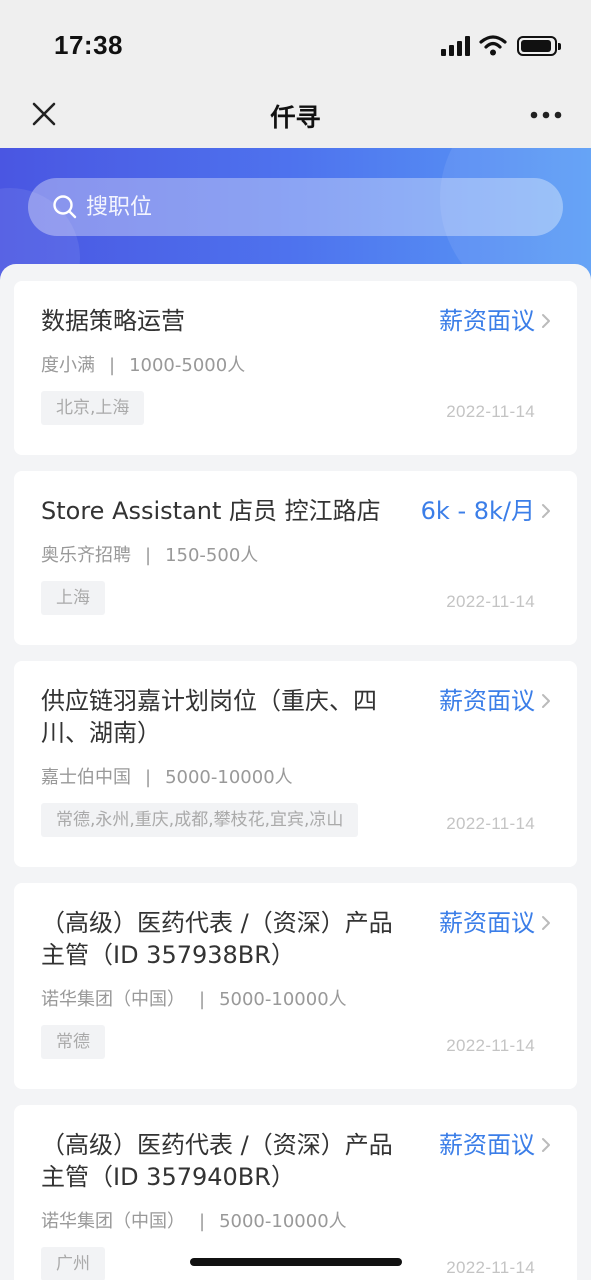 This screenshot has height=1280, width=591. I want to click on job-meta: 度小满 | 1000-5000人, so click(143, 364).